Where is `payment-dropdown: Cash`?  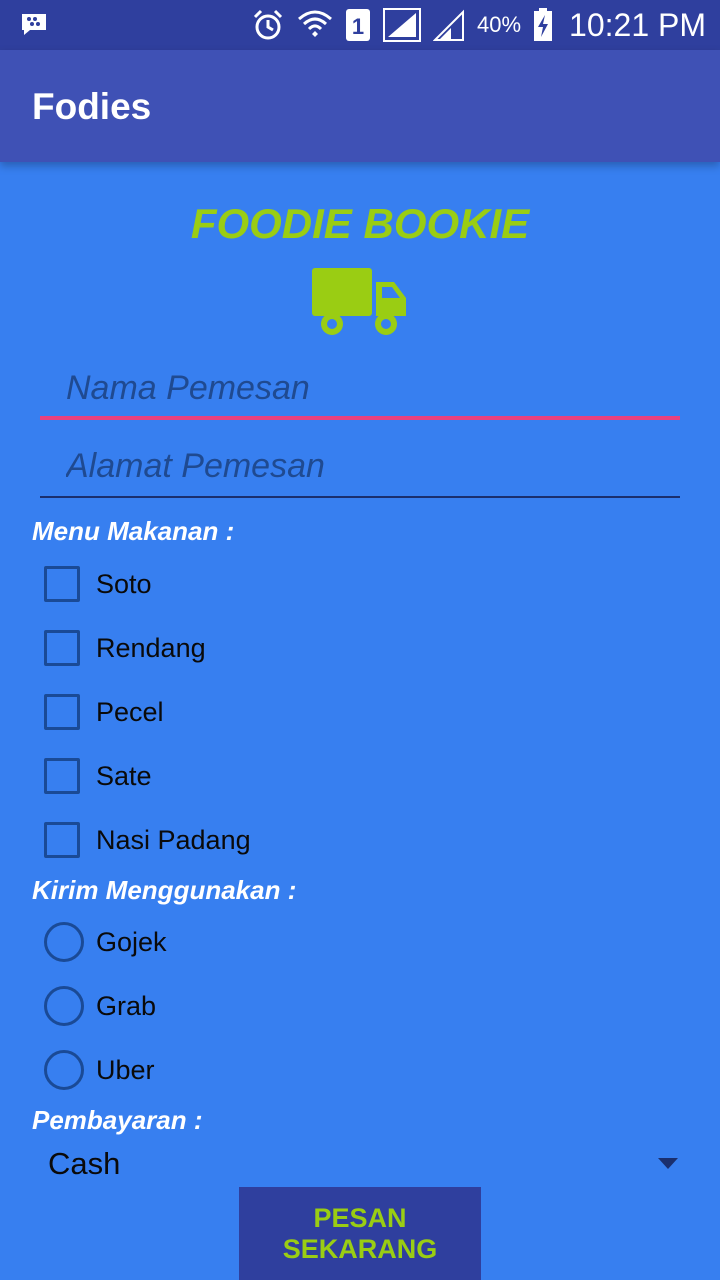 payment-dropdown: Cash is located at coordinates (360, 1165).